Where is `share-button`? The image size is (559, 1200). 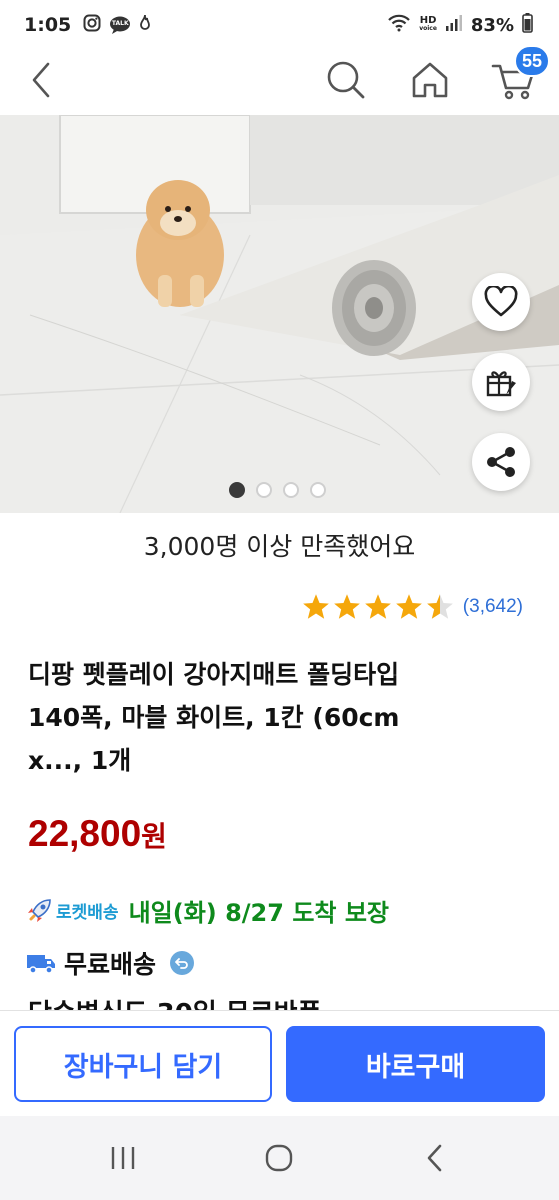 share-button is located at coordinates (501, 462).